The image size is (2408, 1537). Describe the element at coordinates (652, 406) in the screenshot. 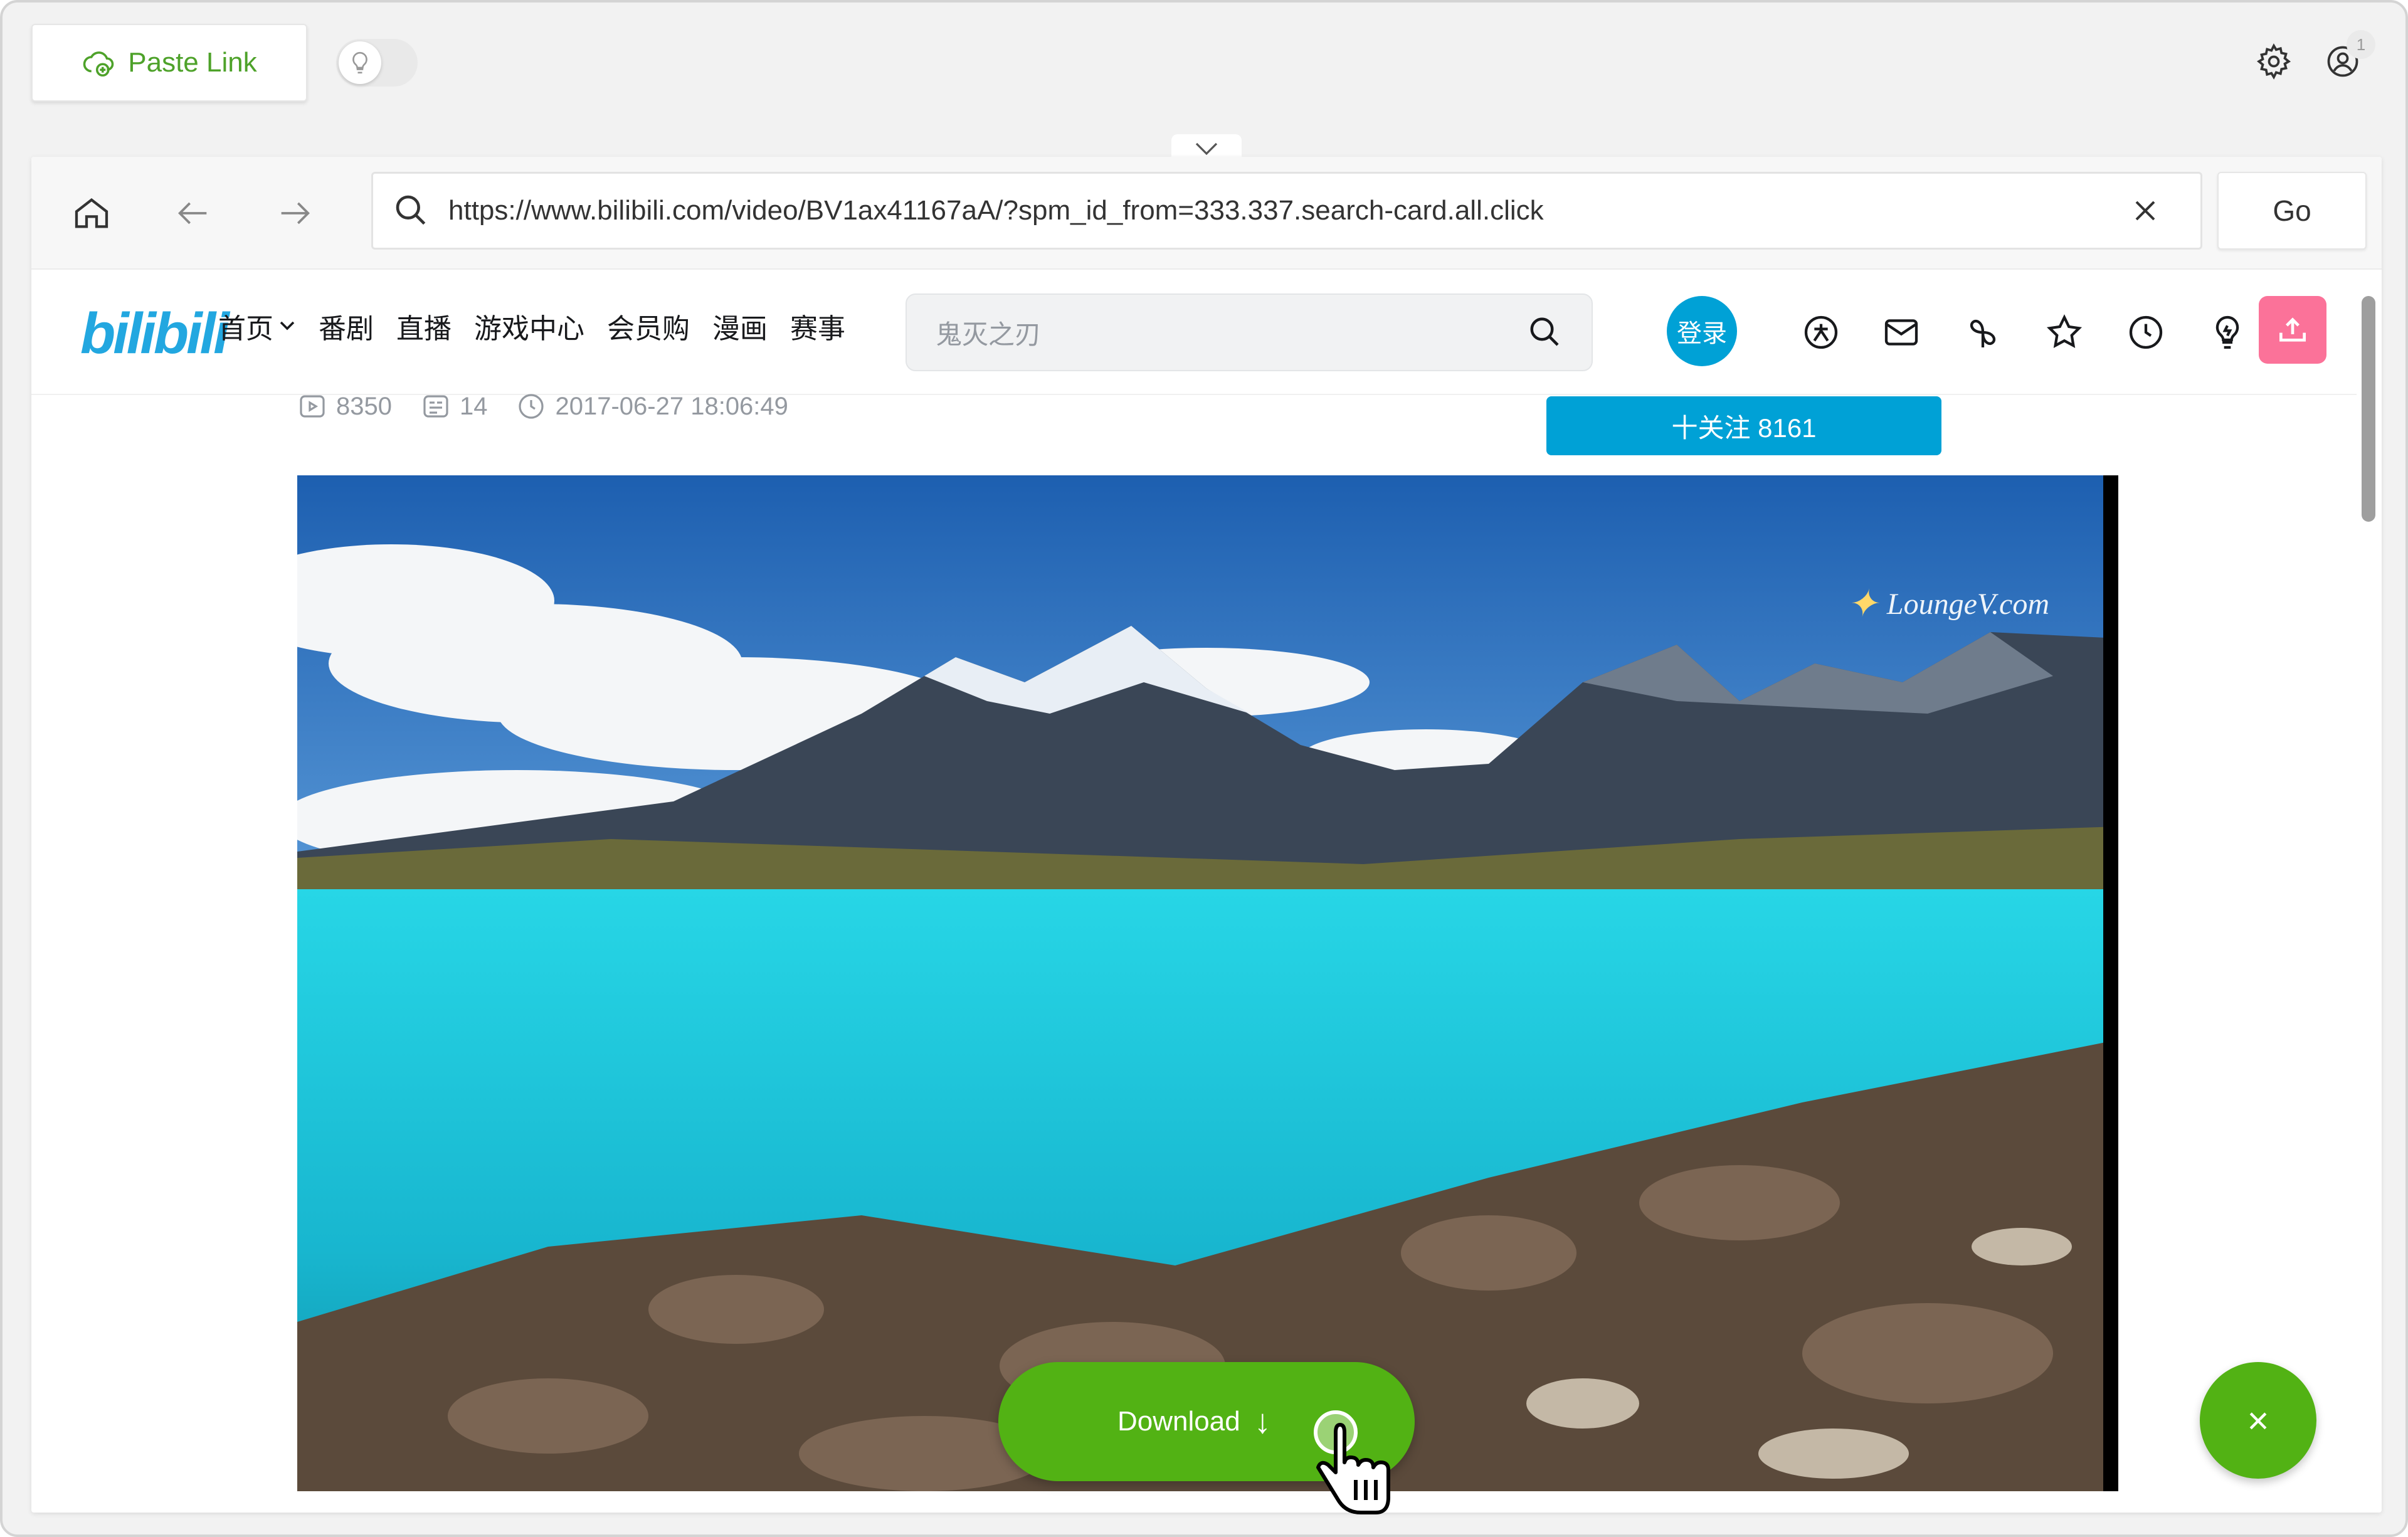

I see `publish-datetime: 2017-06-27 18:06:49` at that location.